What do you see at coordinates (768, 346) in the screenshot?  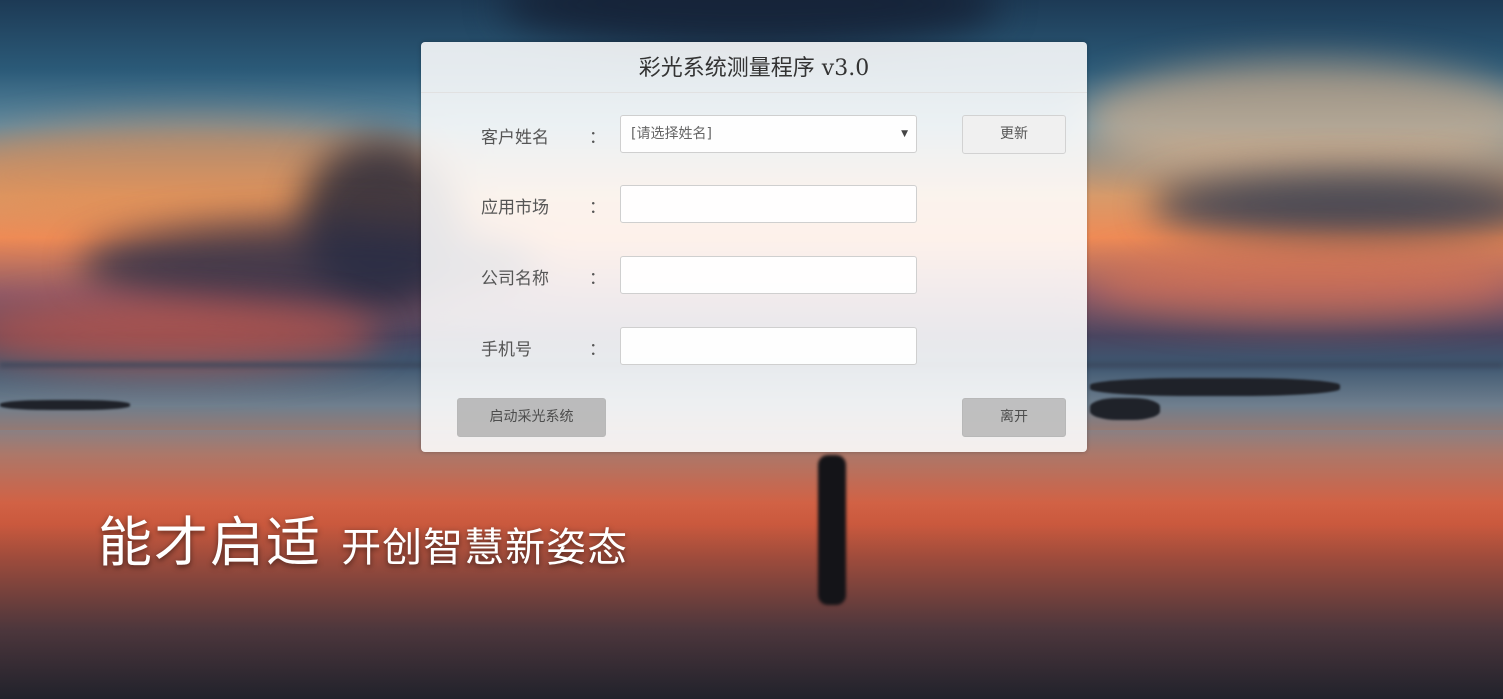 I see `phone-input` at bounding box center [768, 346].